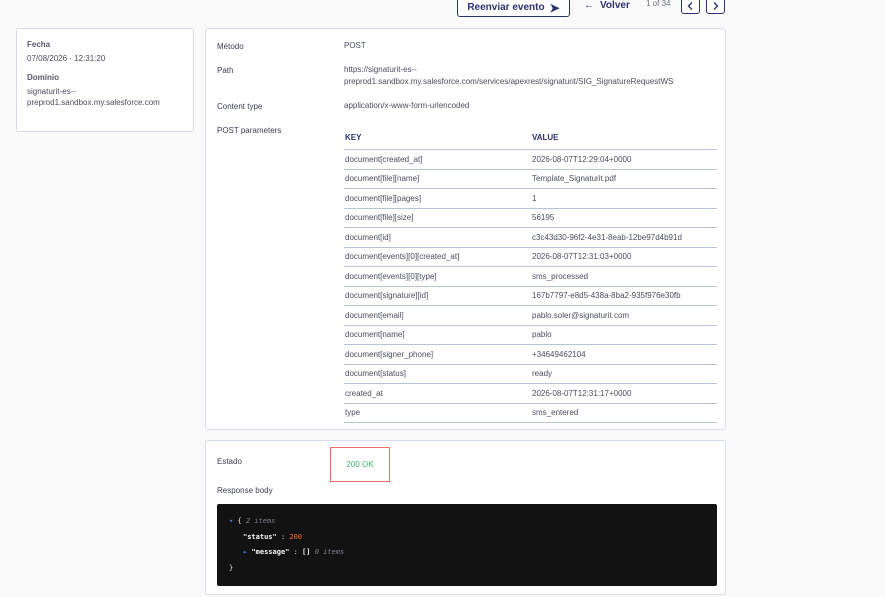 The image size is (885, 597). Describe the element at coordinates (545, 137) in the screenshot. I see `value-header: VALUE` at that location.